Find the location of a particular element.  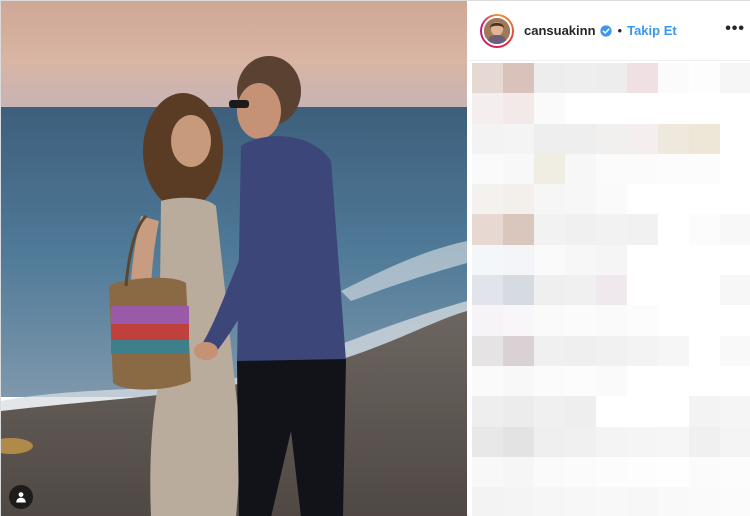

avatar-story-ring is located at coordinates (497, 30).